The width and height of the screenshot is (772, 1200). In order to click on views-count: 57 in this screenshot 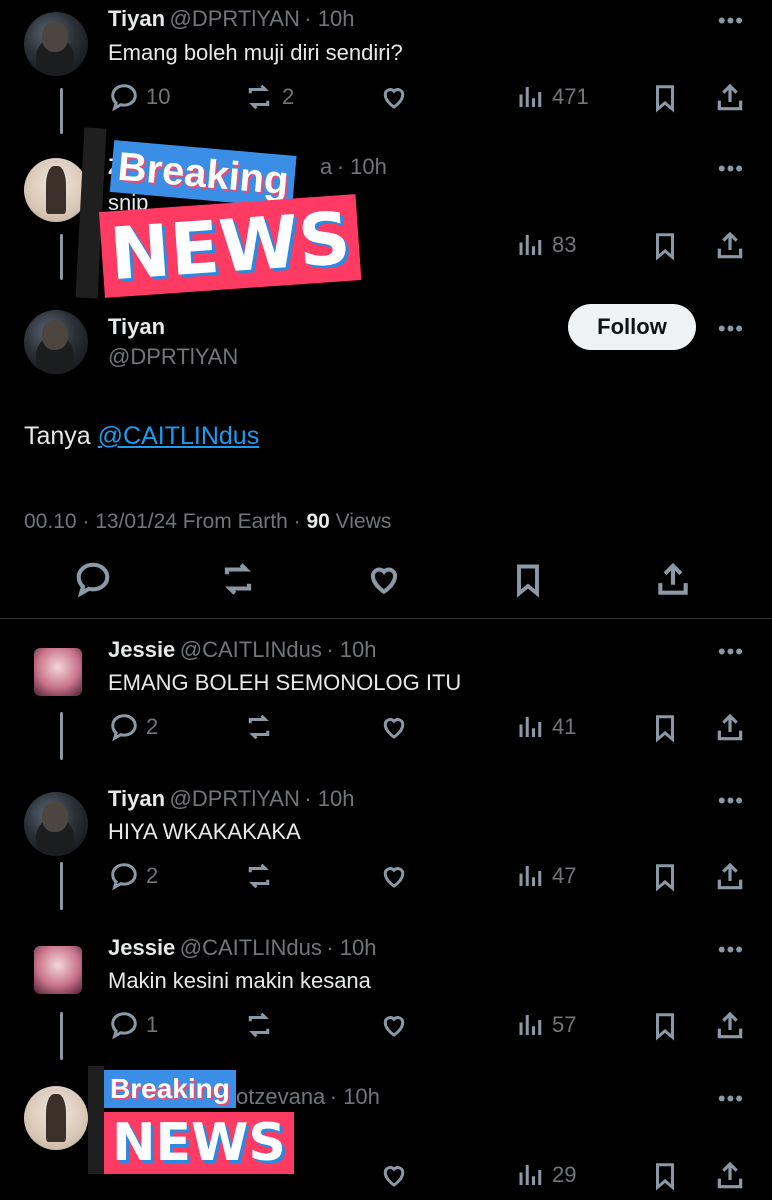, I will do `click(564, 1024)`.